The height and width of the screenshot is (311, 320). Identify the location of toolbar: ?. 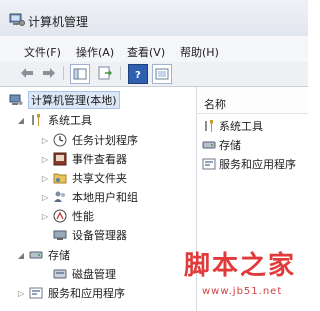
(154, 74).